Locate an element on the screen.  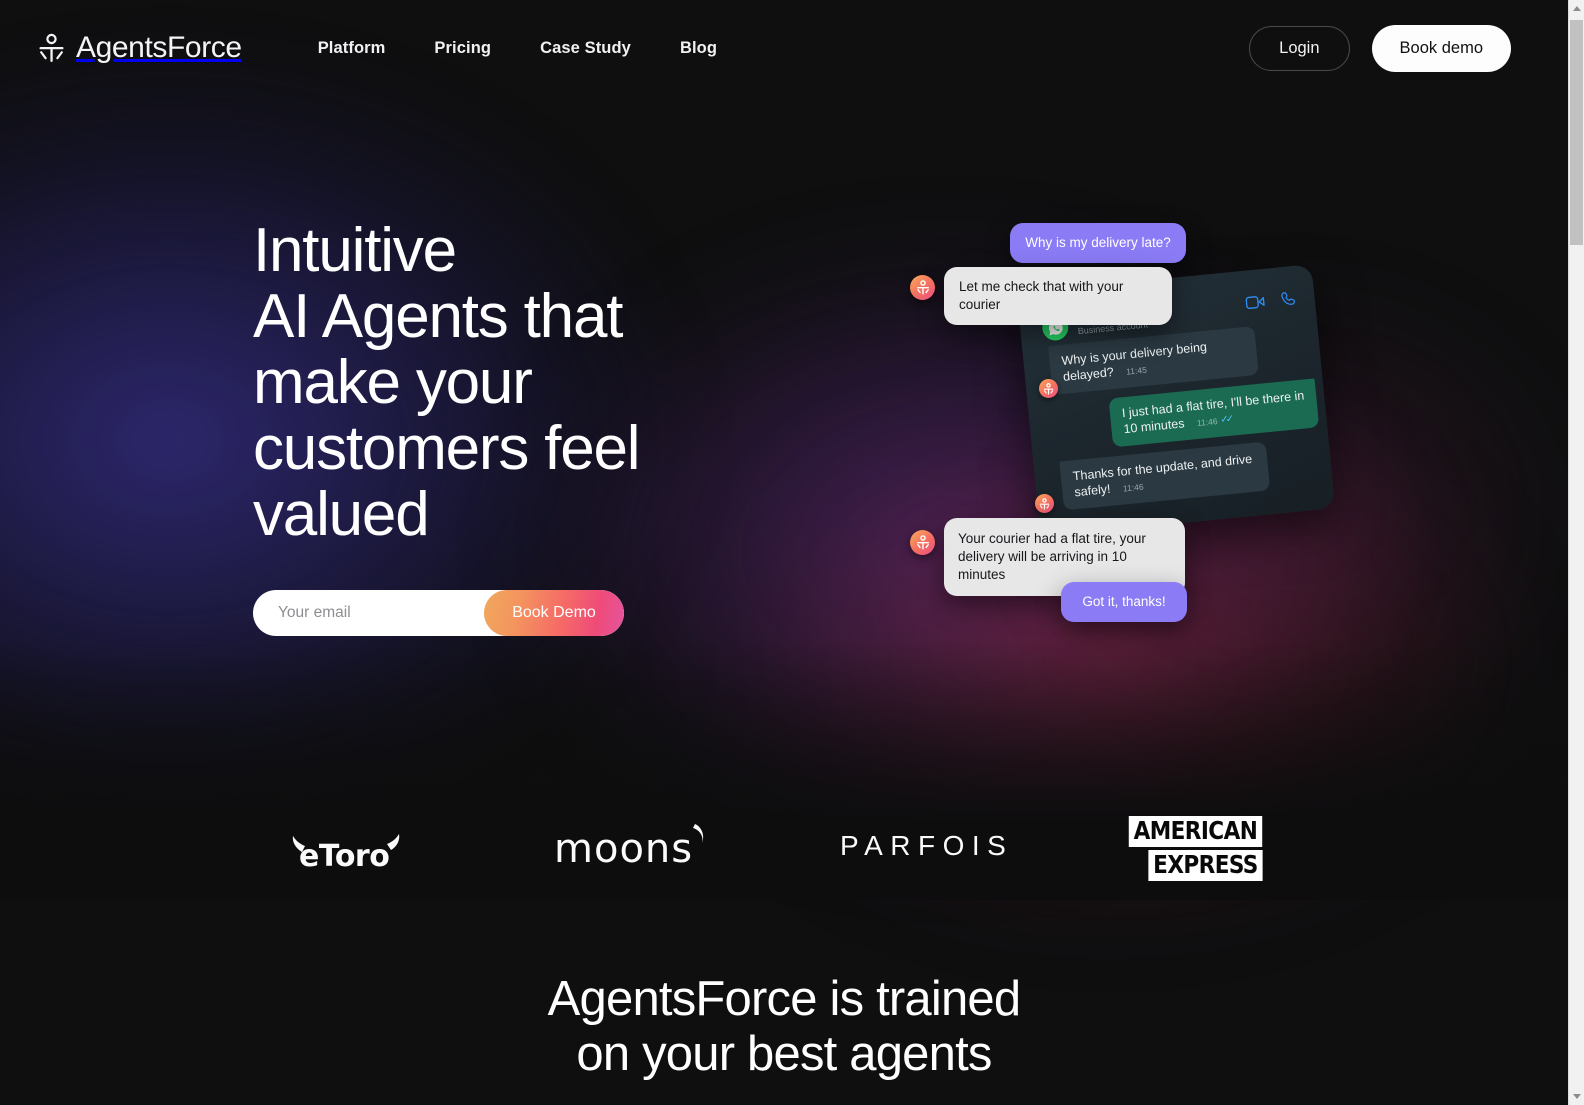
customer-logo-american-express: AMERICAN EXPRESS is located at coordinates (1195, 848).